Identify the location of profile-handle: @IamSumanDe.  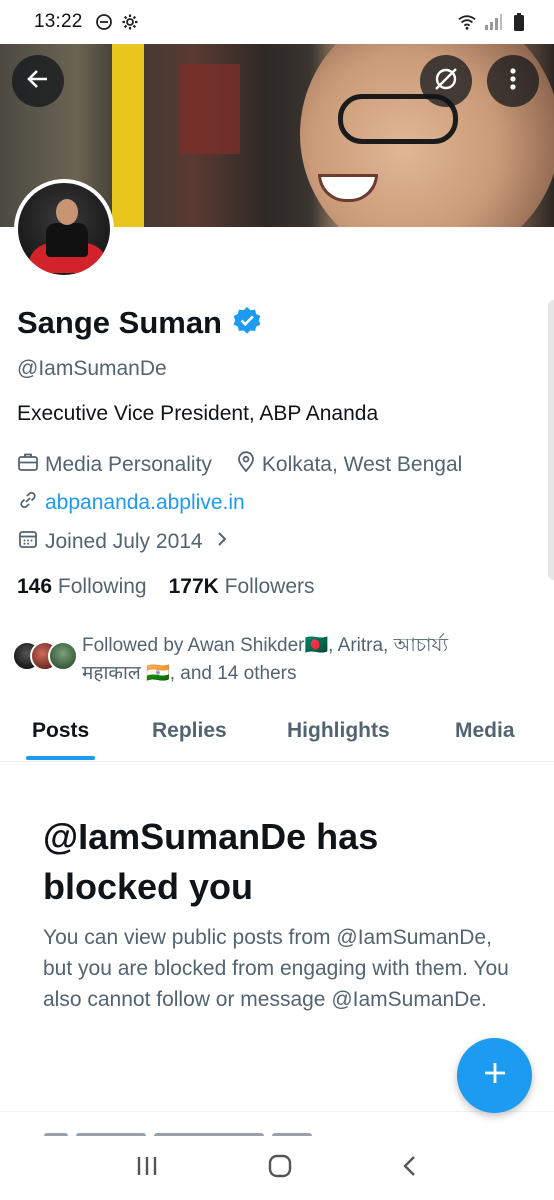
(92, 368).